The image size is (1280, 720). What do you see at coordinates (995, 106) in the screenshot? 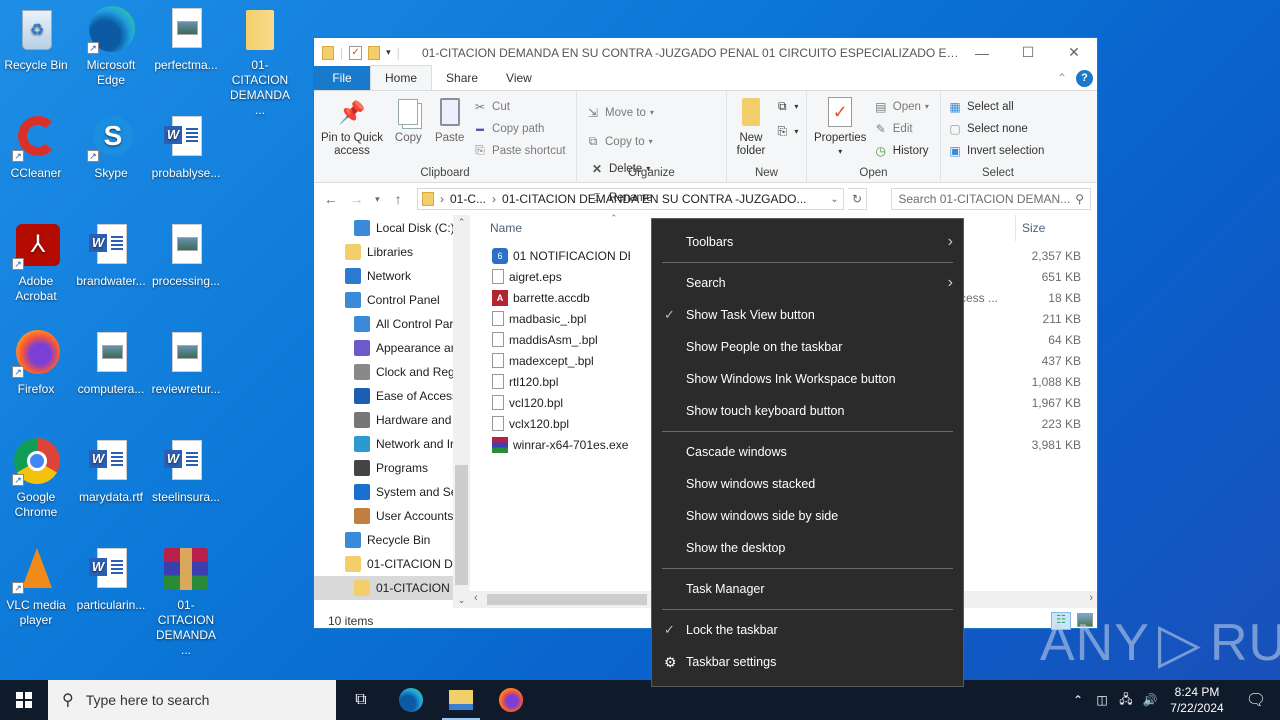
I see `select-all-button: ▦ Select all` at bounding box center [995, 106].